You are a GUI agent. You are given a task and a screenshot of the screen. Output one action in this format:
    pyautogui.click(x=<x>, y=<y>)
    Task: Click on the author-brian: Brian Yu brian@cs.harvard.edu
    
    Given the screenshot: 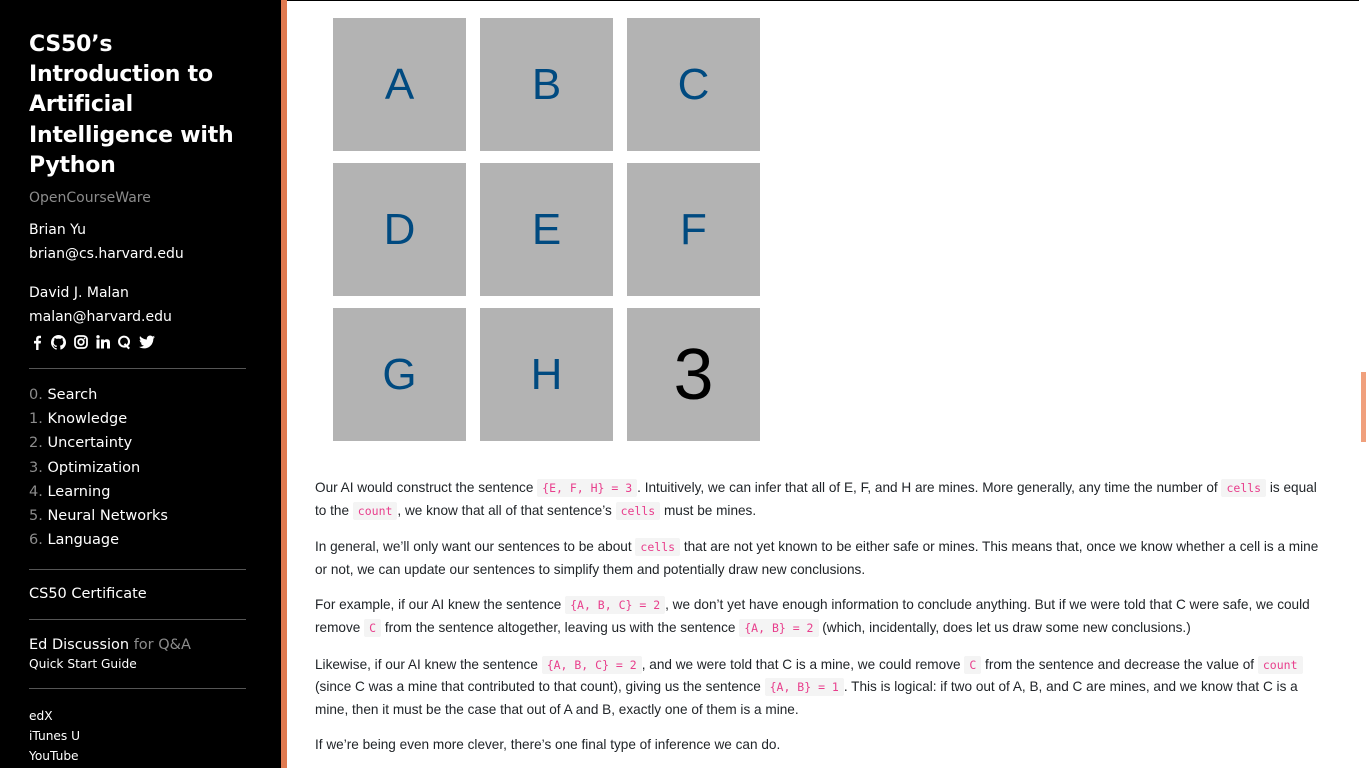 What is the action you would take?
    pyautogui.click(x=155, y=242)
    